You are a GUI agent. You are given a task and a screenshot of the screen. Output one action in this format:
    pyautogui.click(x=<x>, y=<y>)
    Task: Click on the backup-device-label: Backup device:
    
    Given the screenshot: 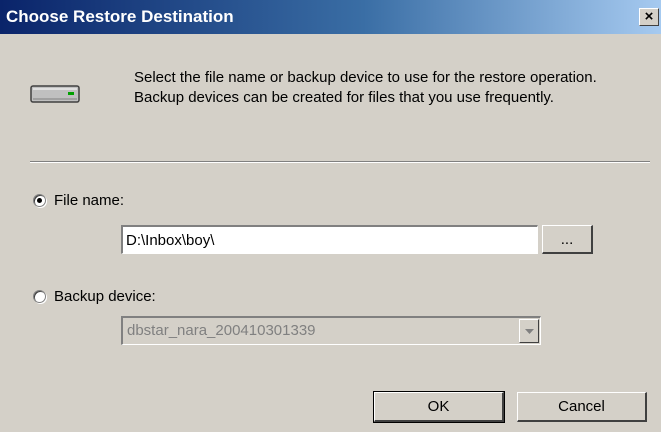 What is the action you would take?
    pyautogui.click(x=105, y=296)
    